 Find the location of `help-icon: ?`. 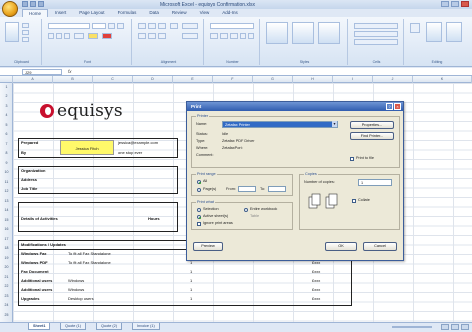

help-icon: ? is located at coordinates (389, 106).